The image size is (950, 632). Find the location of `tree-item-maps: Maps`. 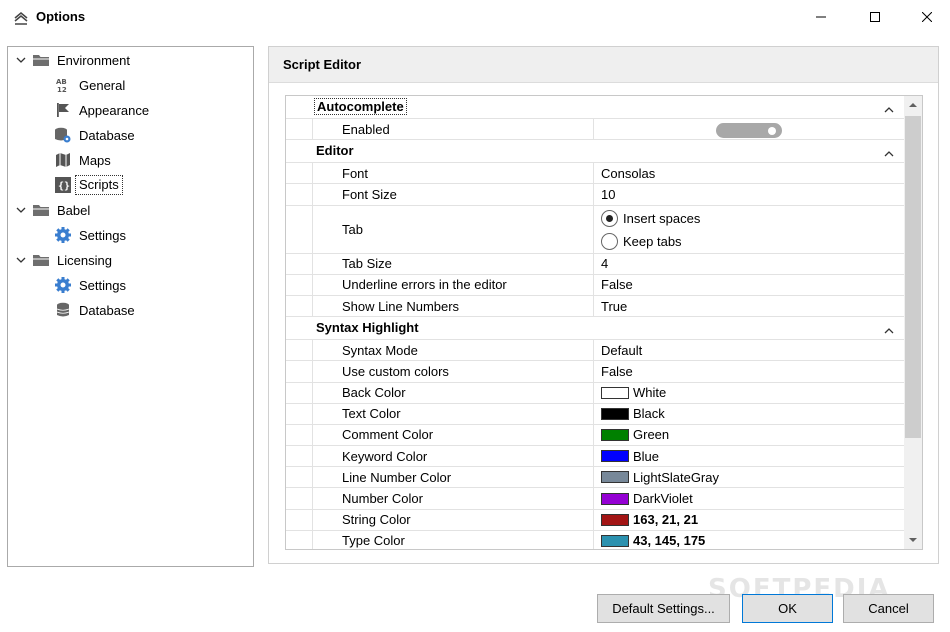

tree-item-maps: Maps is located at coordinates (82, 160).